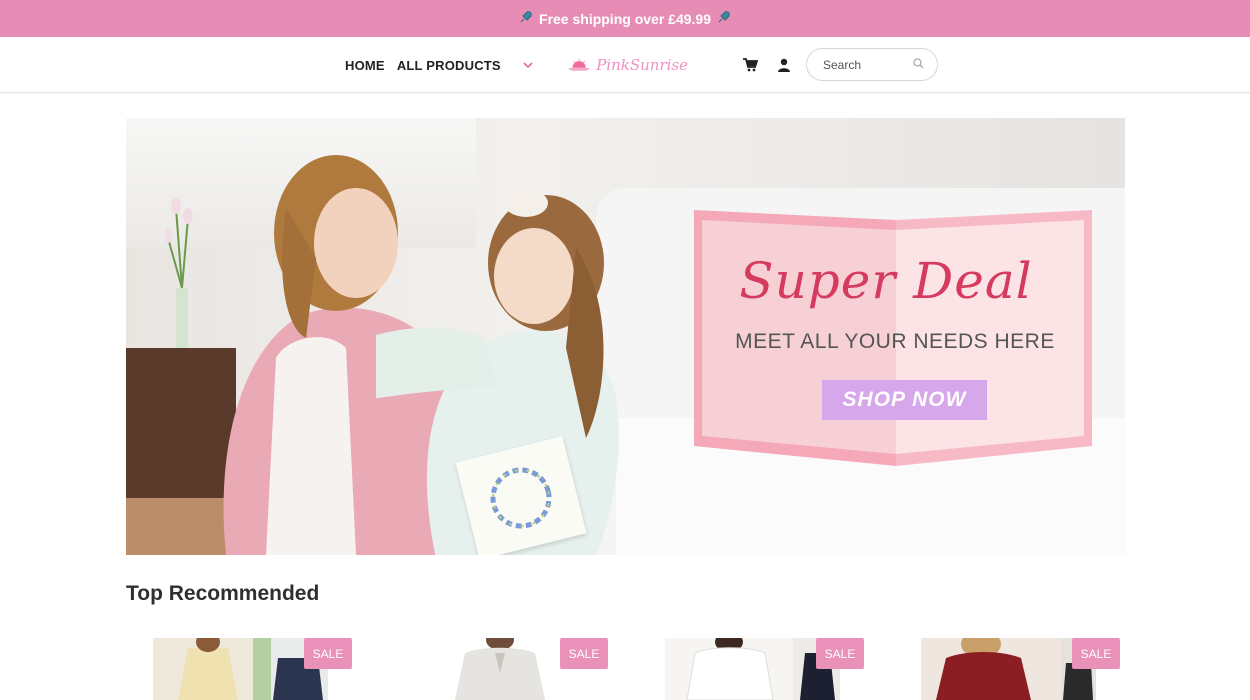 This screenshot has height=700, width=1250. Describe the element at coordinates (784, 65) in the screenshot. I see `account-icon` at that location.